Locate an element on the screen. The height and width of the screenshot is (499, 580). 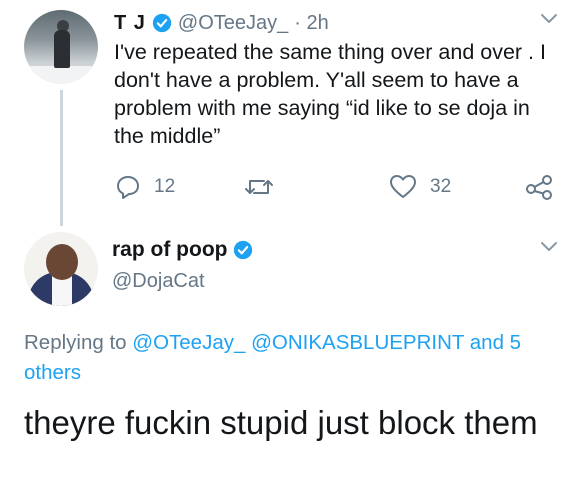
tweet-header: rap of poop is located at coordinates (182, 250).